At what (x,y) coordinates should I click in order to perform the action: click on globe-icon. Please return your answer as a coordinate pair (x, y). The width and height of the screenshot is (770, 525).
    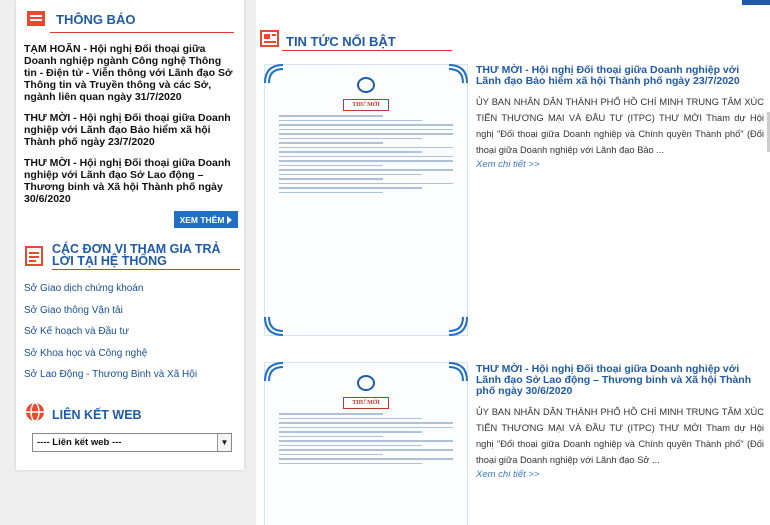
    Looking at the image, I should click on (35, 414).